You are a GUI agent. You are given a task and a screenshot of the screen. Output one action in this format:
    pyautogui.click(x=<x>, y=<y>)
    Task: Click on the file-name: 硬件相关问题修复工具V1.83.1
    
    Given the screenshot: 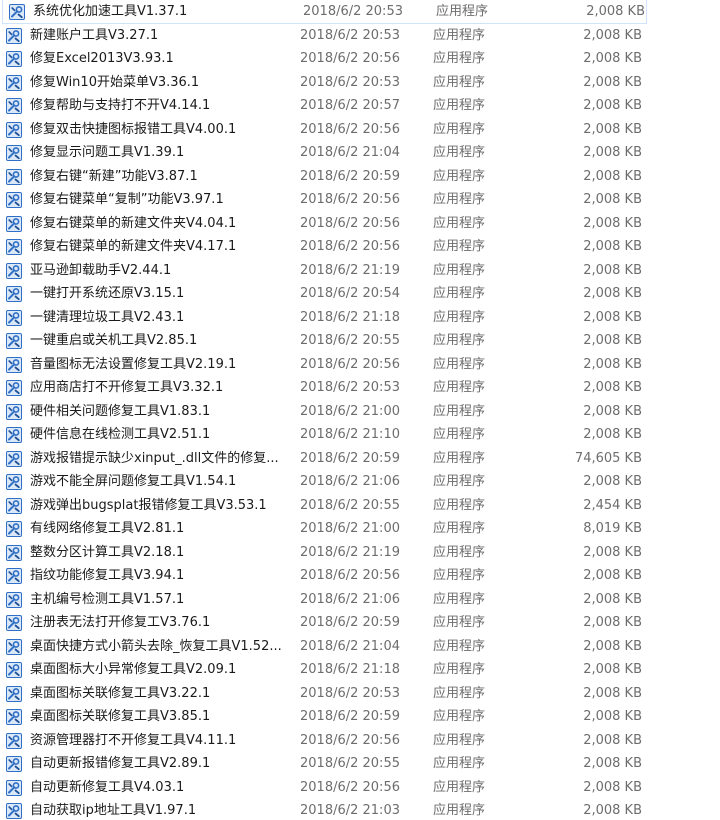 What is the action you would take?
    pyautogui.click(x=120, y=411)
    